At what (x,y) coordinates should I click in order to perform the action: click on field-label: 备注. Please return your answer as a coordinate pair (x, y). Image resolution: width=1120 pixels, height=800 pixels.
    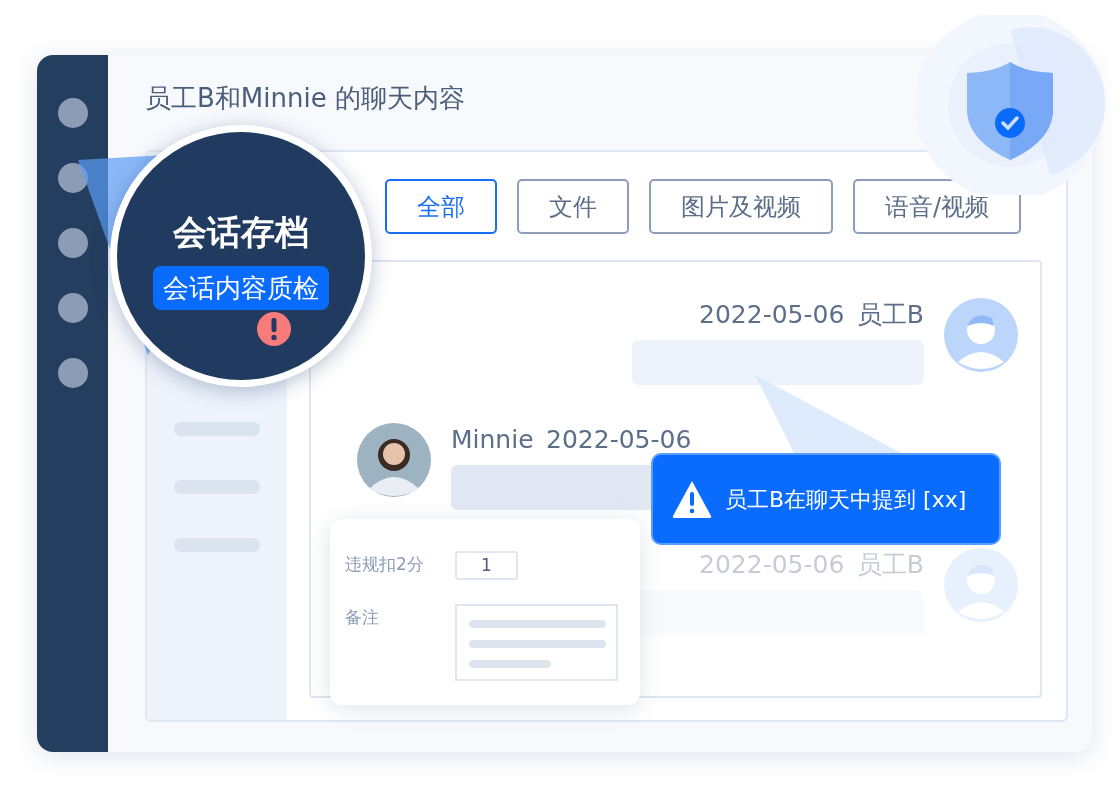
    Looking at the image, I should click on (362, 617).